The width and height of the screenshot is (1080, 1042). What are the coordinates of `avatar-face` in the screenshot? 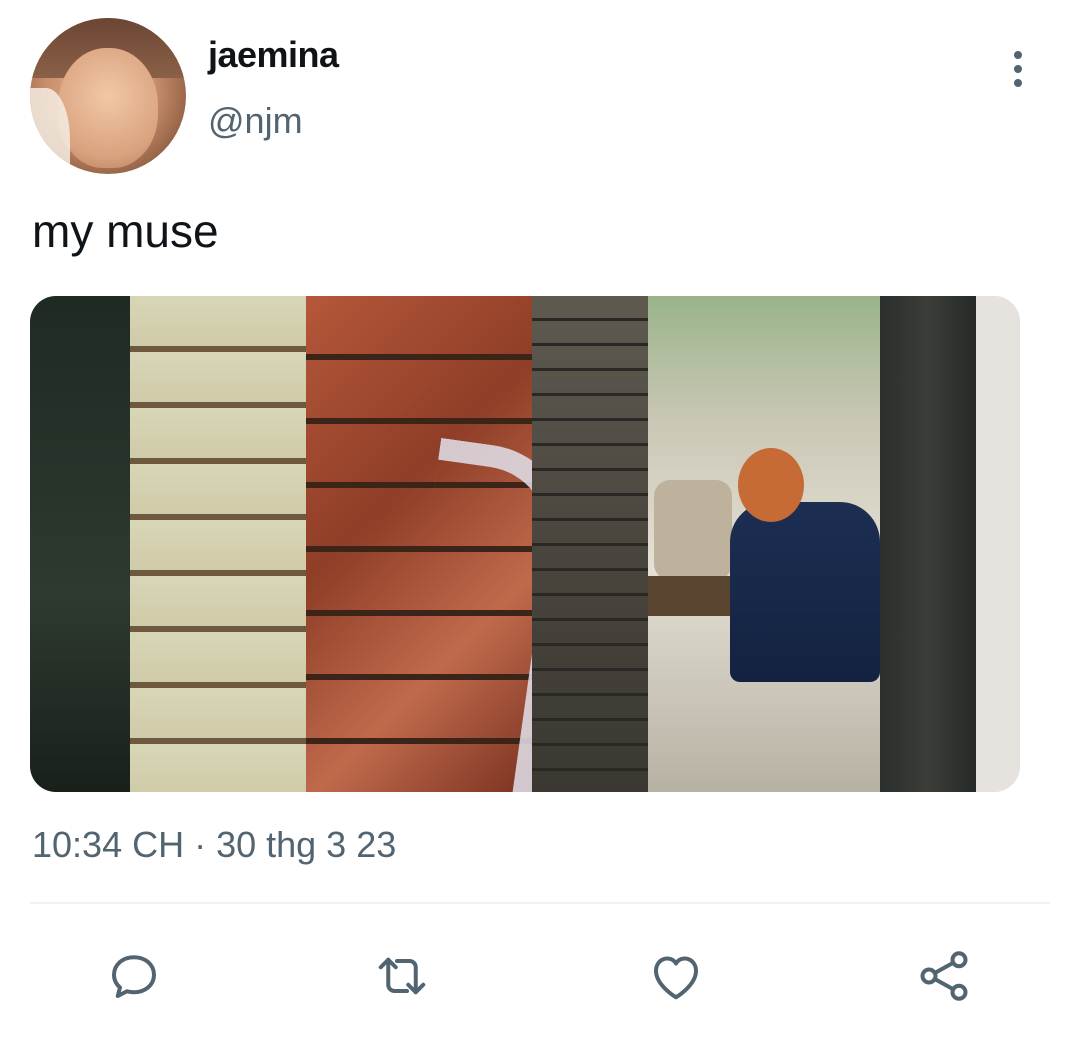 It's located at (108, 108).